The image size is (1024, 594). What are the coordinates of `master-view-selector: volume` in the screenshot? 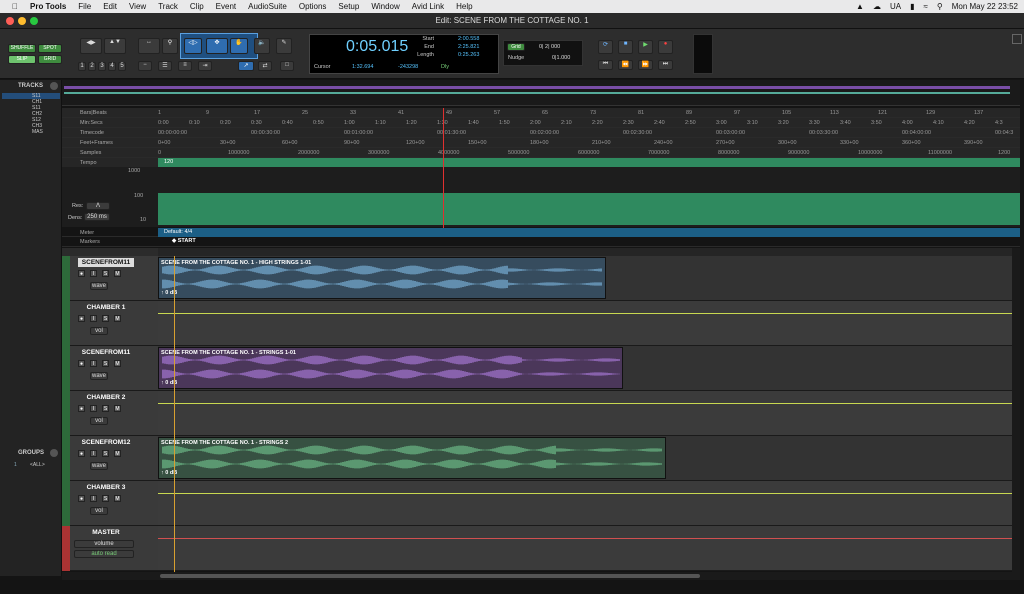 It's located at (104, 544).